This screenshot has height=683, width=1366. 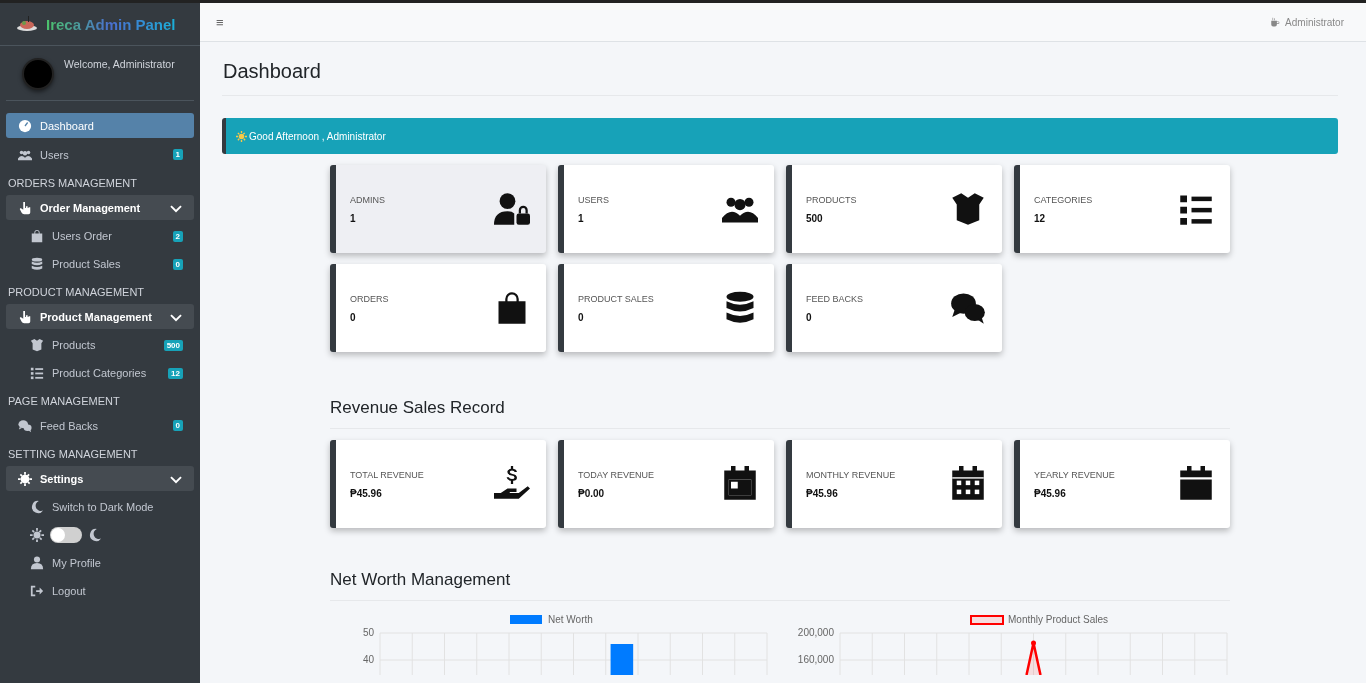 I want to click on legend-label: Net Worth, so click(x=570, y=620).